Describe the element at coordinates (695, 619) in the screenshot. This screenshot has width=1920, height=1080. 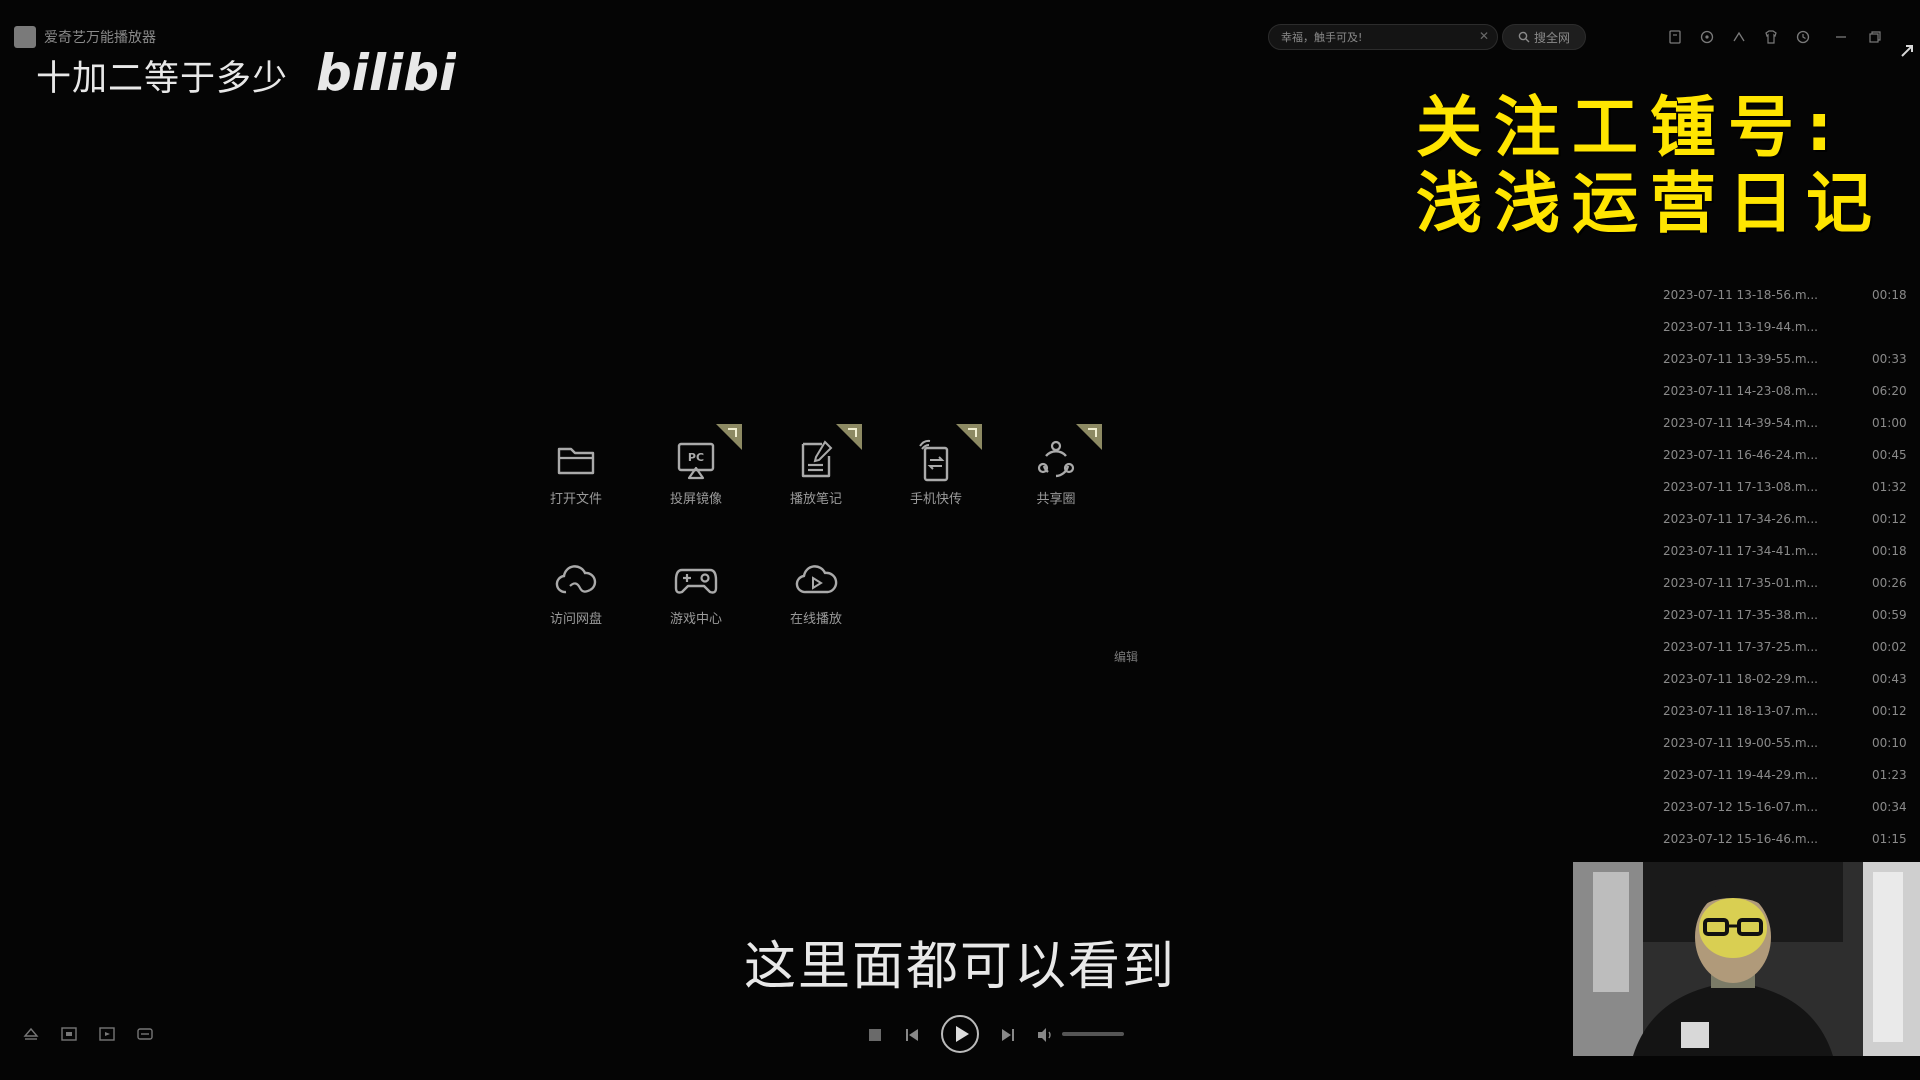
I see `tile-label: 游戏中心` at that location.